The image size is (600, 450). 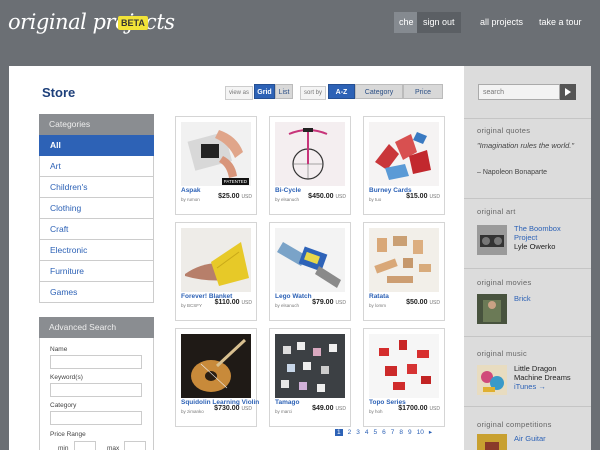 I want to click on quote-author: – Napoleon Bonaparte, so click(x=512, y=172).